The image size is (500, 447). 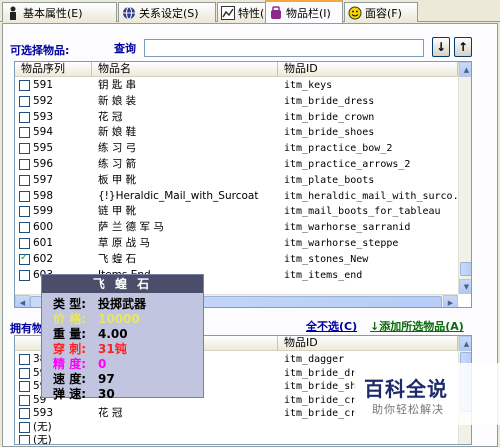 I want to click on column-header-name: 物品名, so click(x=185, y=69).